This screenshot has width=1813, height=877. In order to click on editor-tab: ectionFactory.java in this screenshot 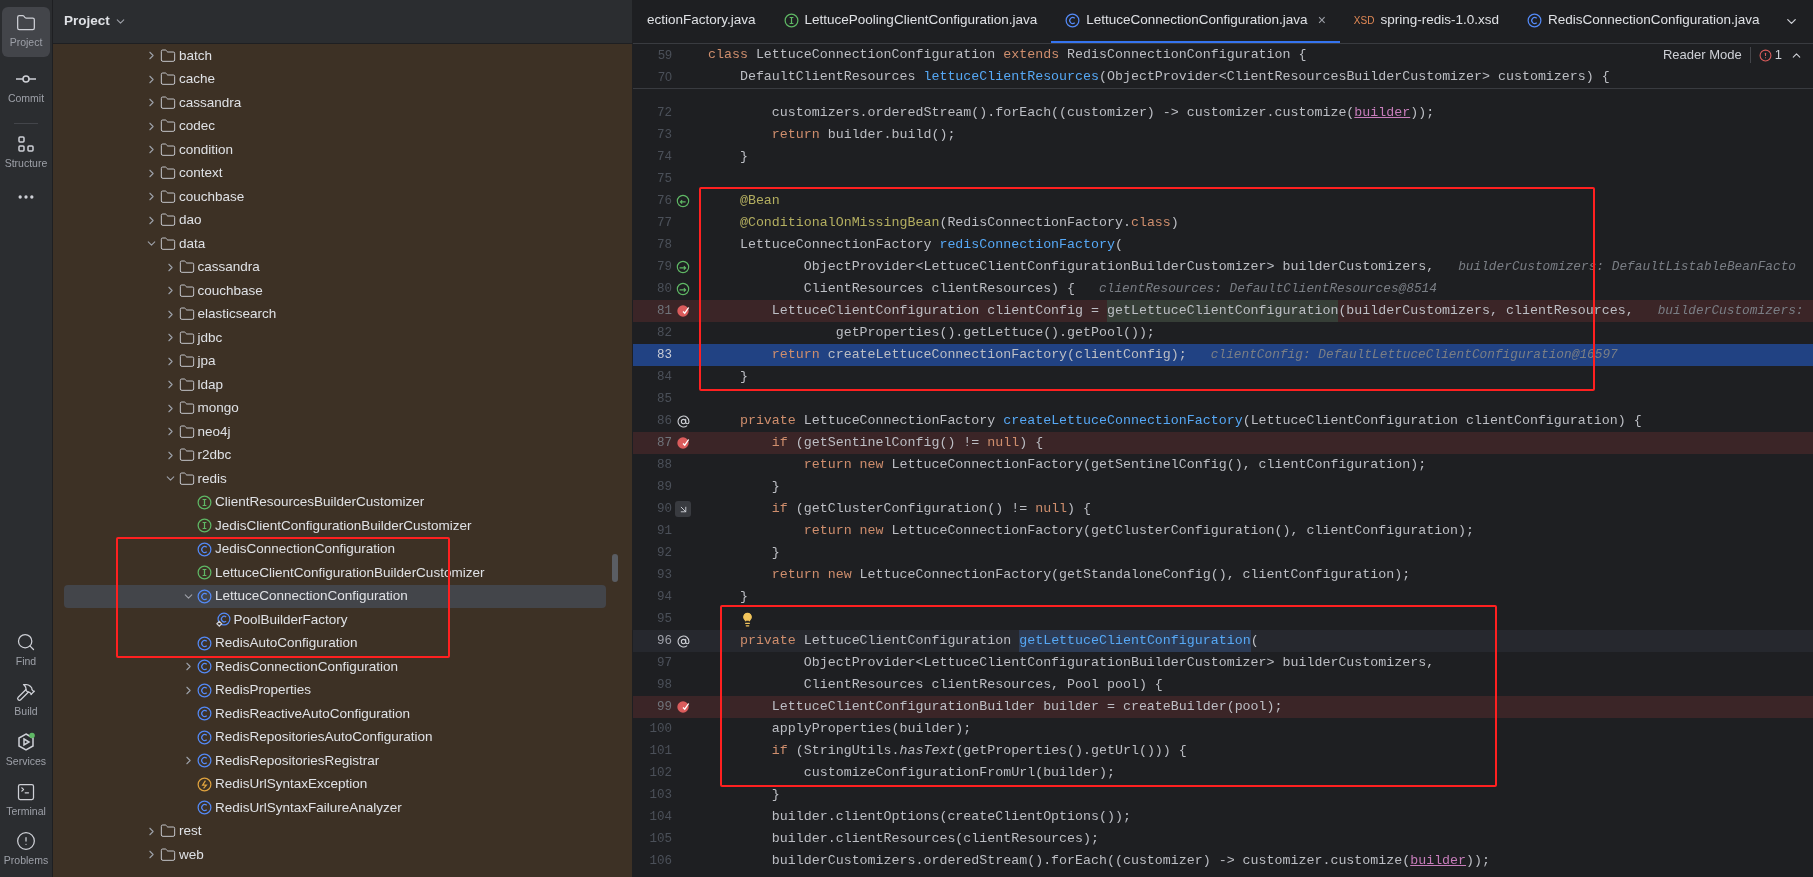, I will do `click(701, 21)`.